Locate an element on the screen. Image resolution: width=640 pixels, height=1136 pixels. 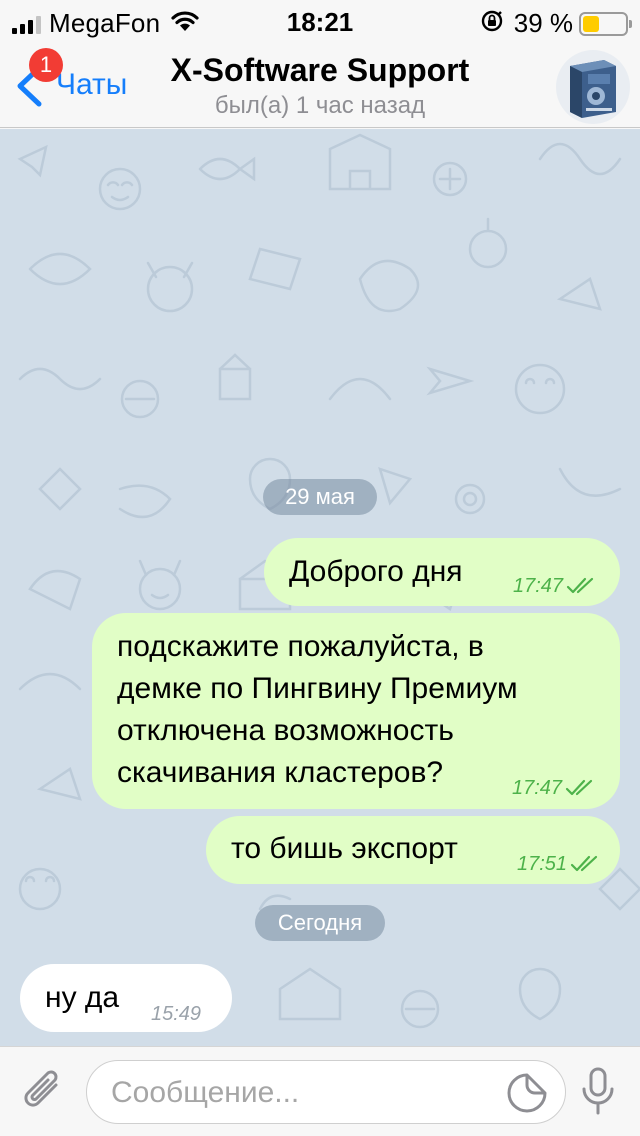
outgoing-message: Доброго дня 17:47 is located at coordinates (442, 572).